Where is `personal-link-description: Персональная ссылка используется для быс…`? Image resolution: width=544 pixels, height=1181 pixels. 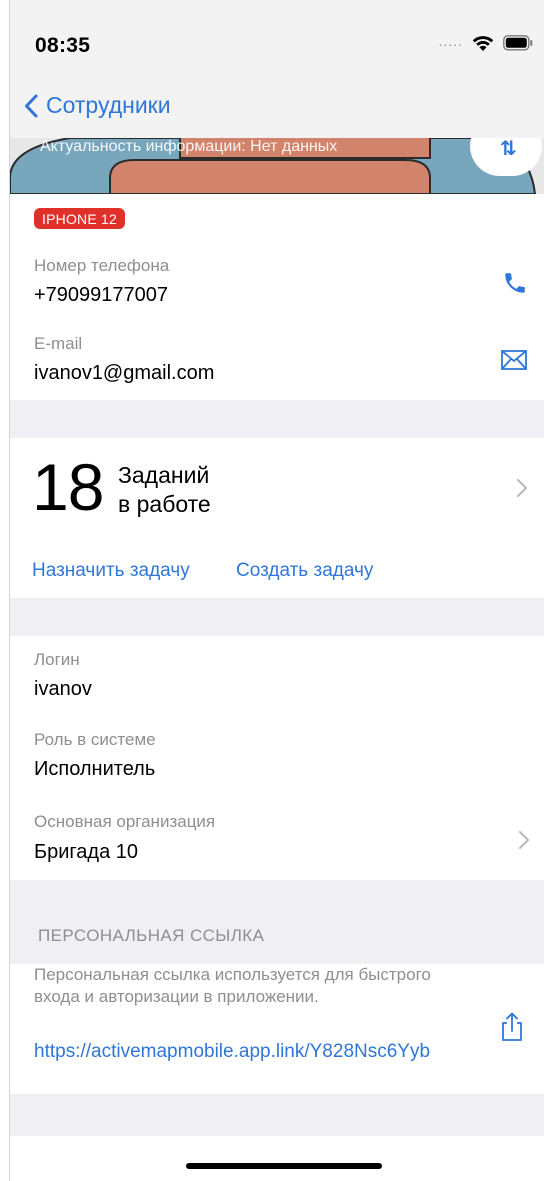
personal-link-description: Персональная ссылка используется для быс… is located at coordinates (232, 986).